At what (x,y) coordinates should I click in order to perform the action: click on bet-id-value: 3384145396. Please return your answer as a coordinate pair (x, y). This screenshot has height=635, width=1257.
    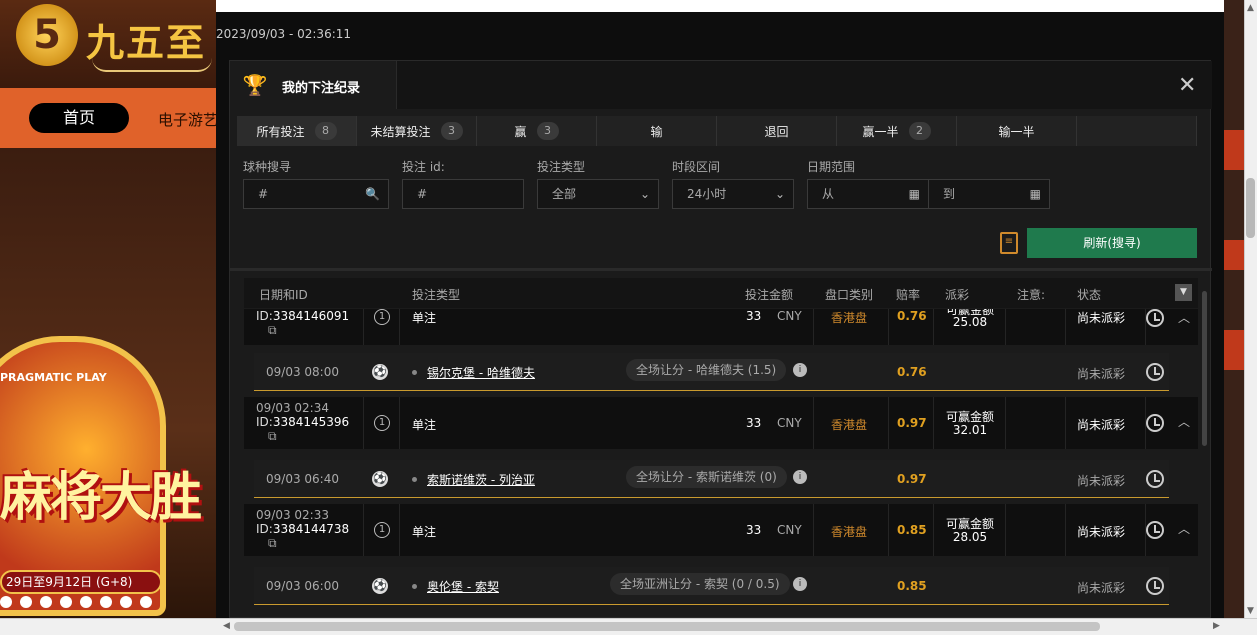
    Looking at the image, I should click on (311, 422).